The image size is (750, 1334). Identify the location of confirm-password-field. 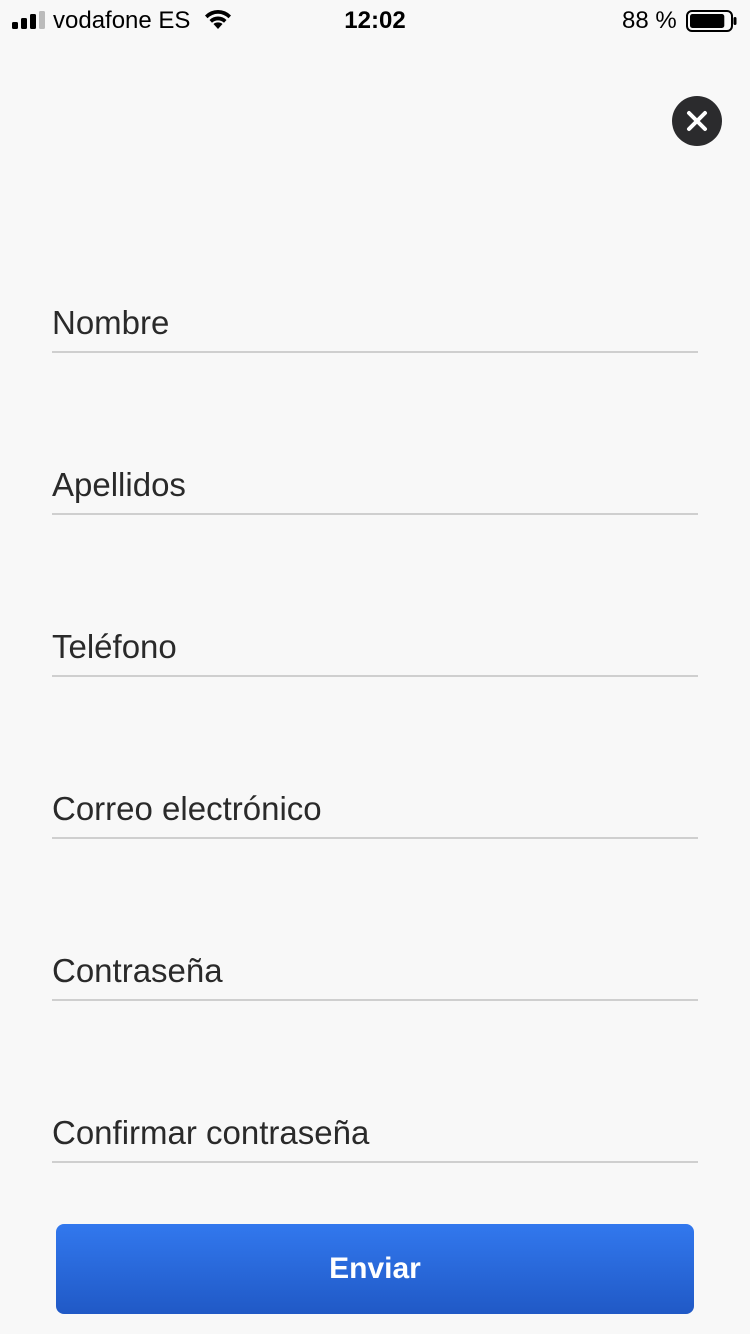
(375, 1133).